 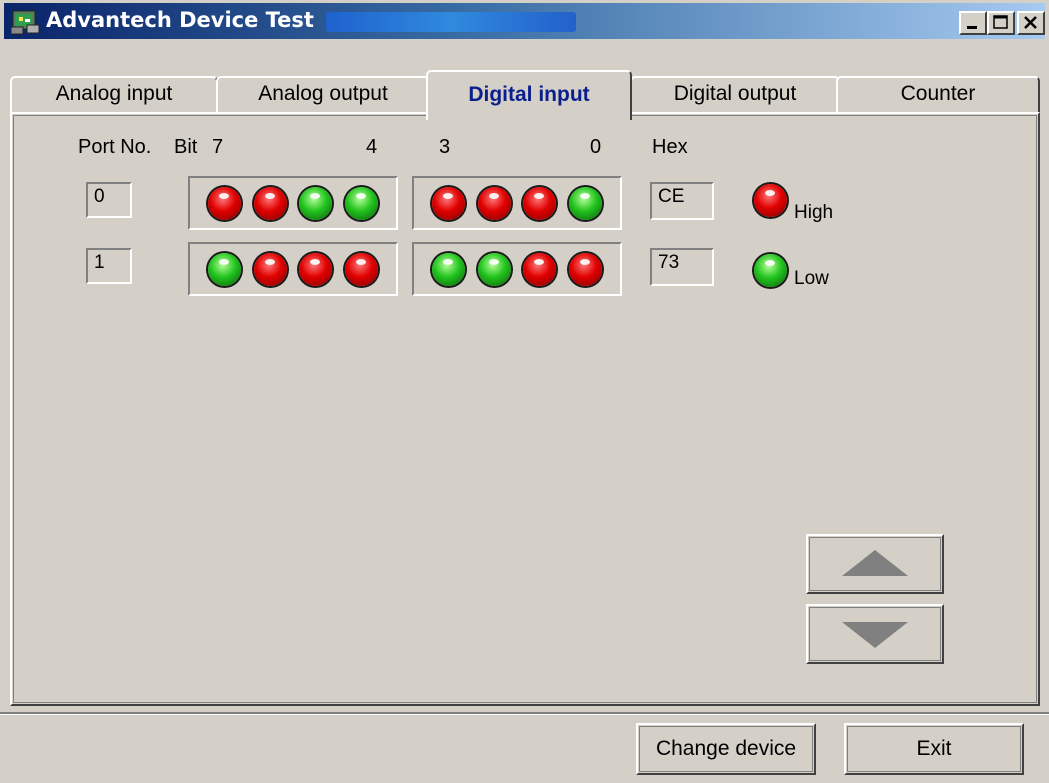 I want to click on exit-button: Exit, so click(x=934, y=749).